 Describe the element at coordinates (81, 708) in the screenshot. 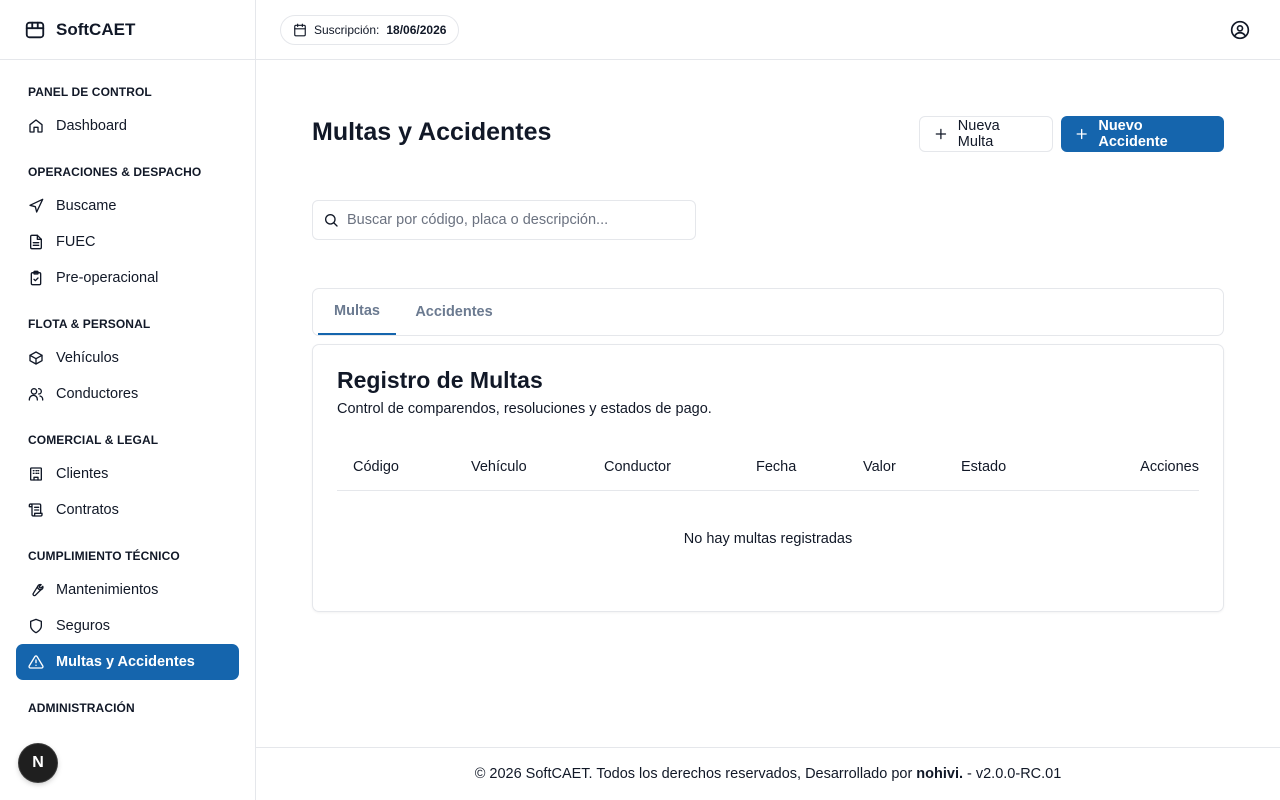

I see `section-title-administracion: ADMINISTRACIÓN` at that location.